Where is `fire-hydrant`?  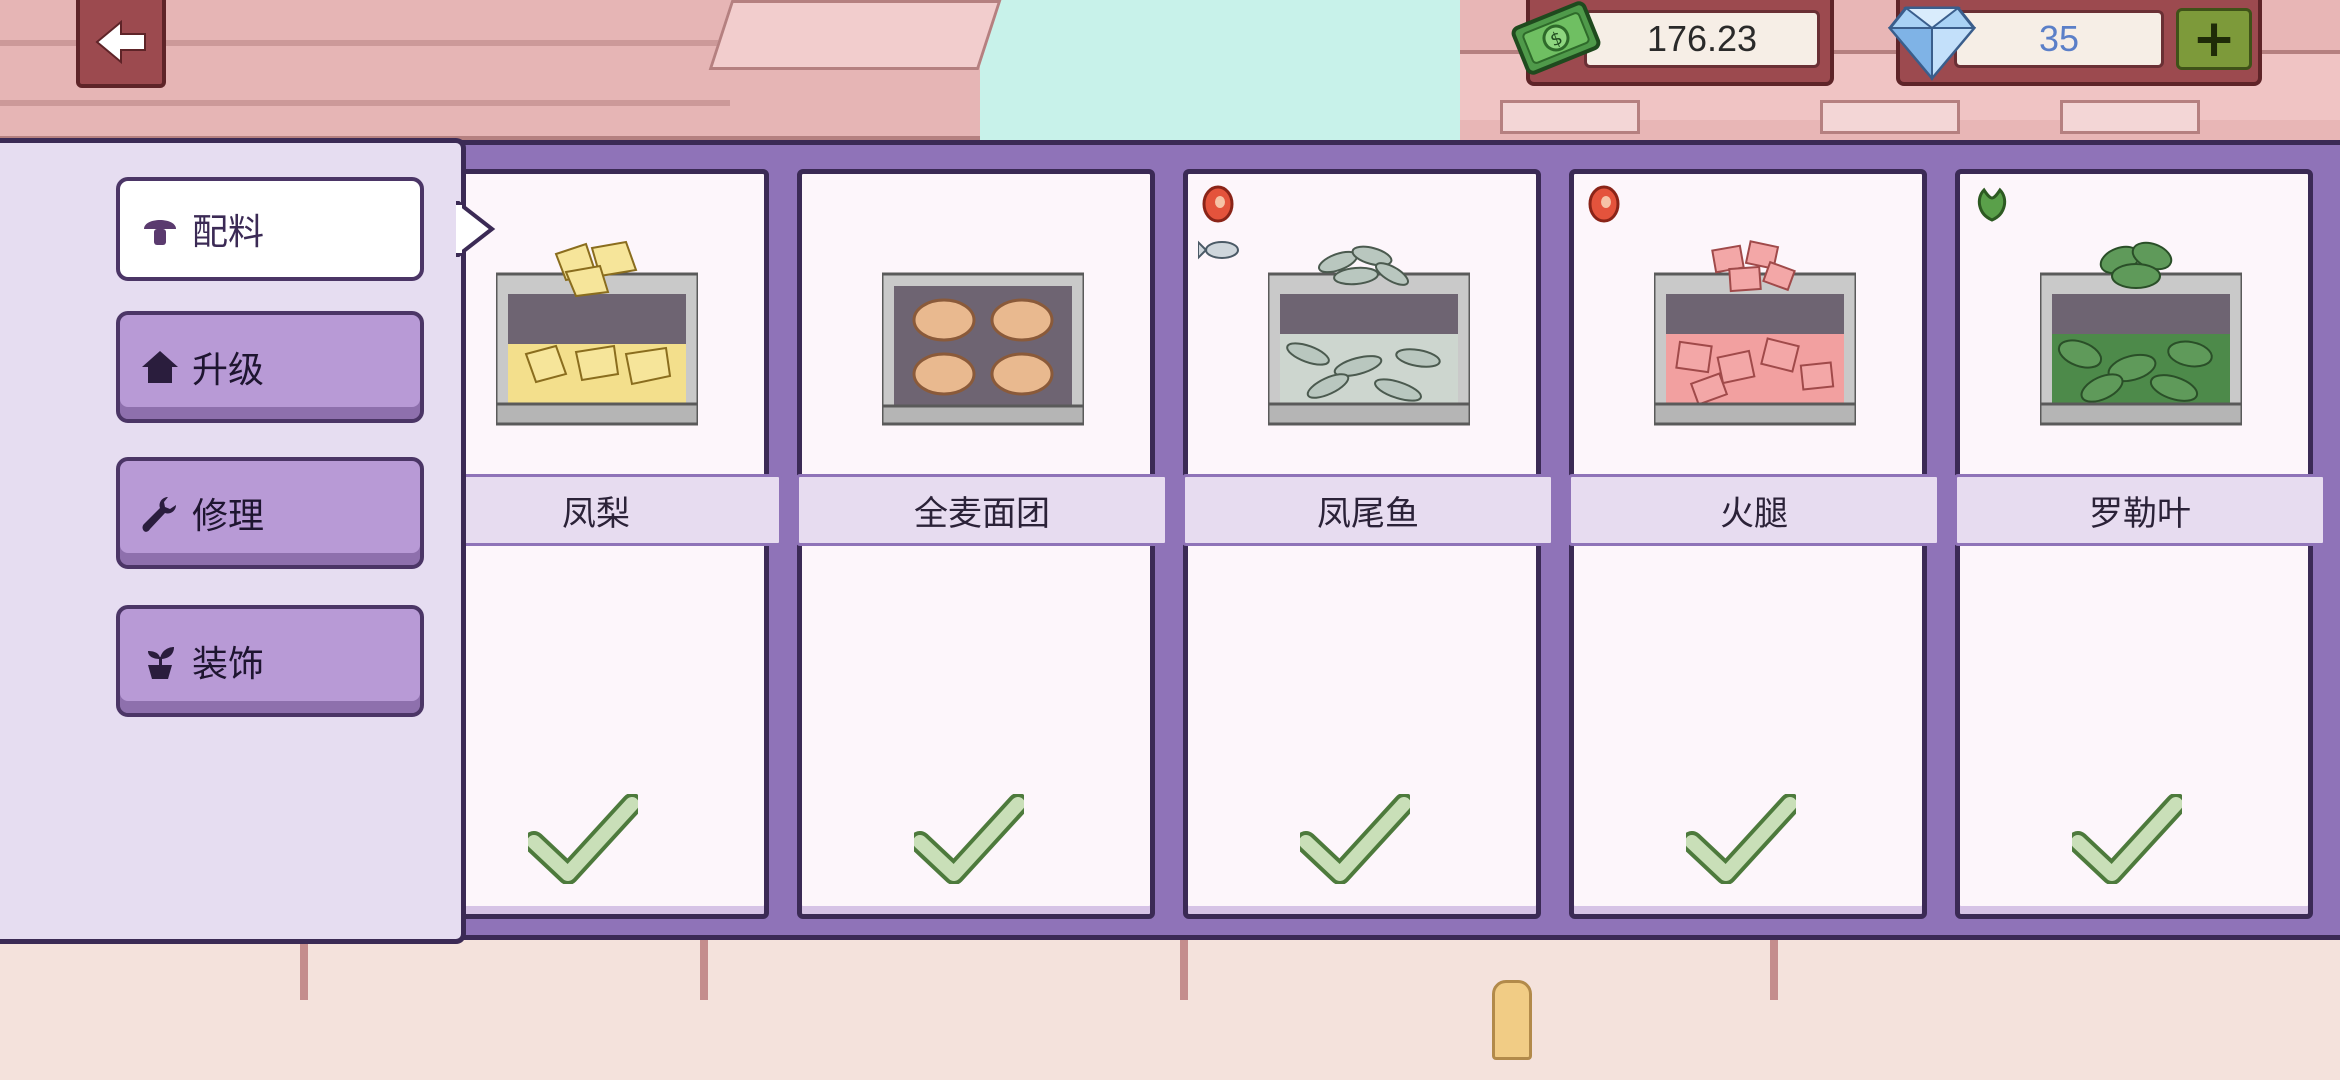
fire-hydrant is located at coordinates (1512, 1020).